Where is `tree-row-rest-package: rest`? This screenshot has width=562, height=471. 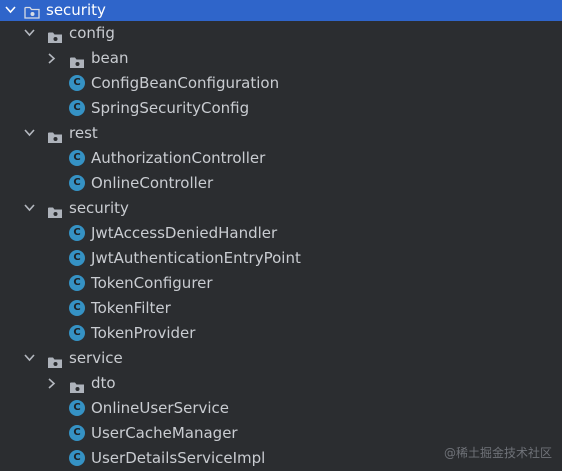 tree-row-rest-package: rest is located at coordinates (281, 133).